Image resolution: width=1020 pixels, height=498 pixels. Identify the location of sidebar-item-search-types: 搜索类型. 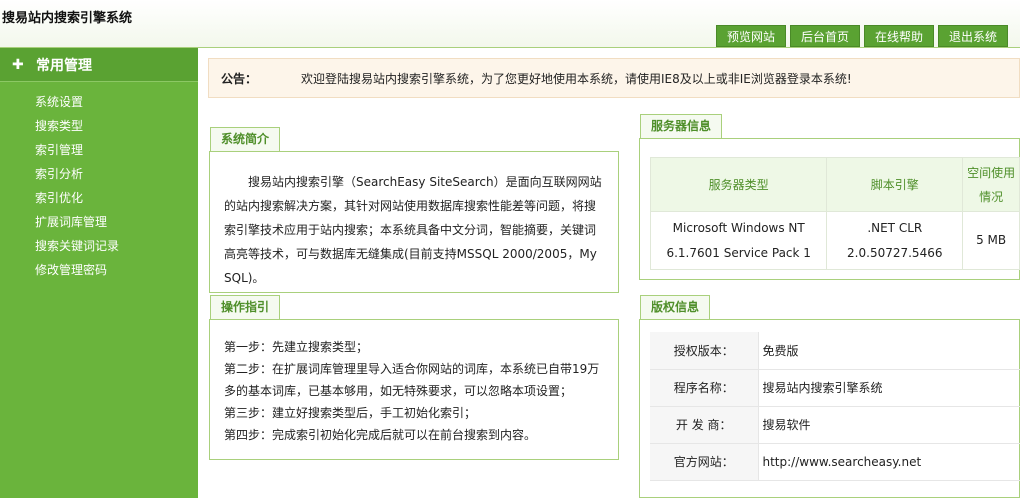
(99, 126).